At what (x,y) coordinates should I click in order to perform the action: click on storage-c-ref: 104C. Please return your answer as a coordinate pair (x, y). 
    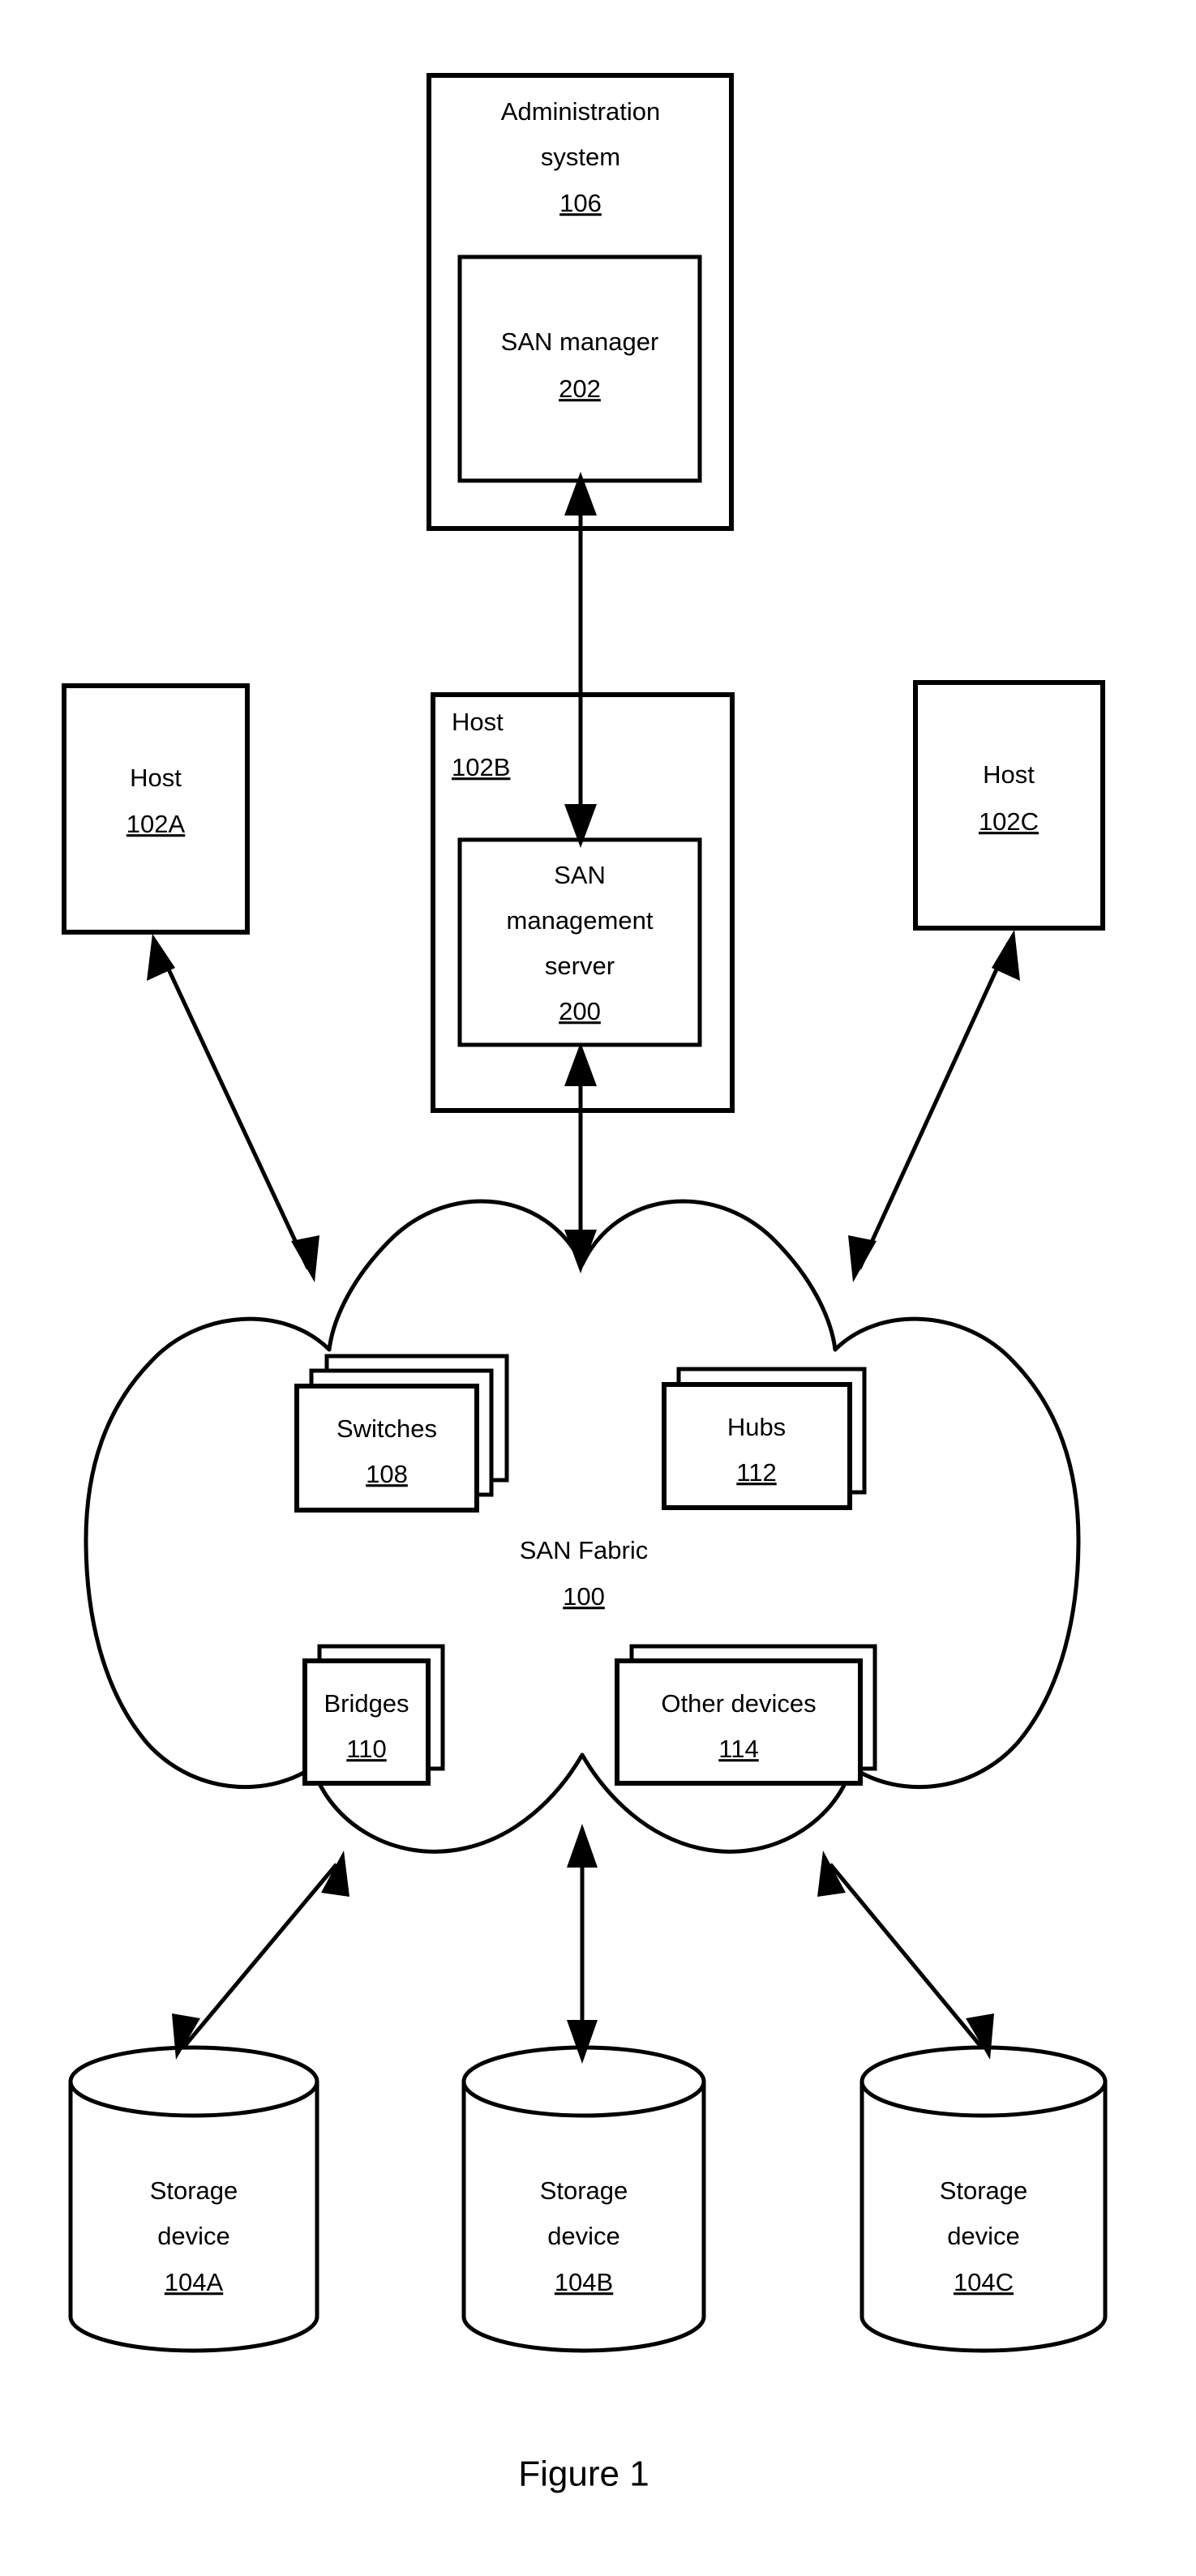
    Looking at the image, I should click on (984, 2282).